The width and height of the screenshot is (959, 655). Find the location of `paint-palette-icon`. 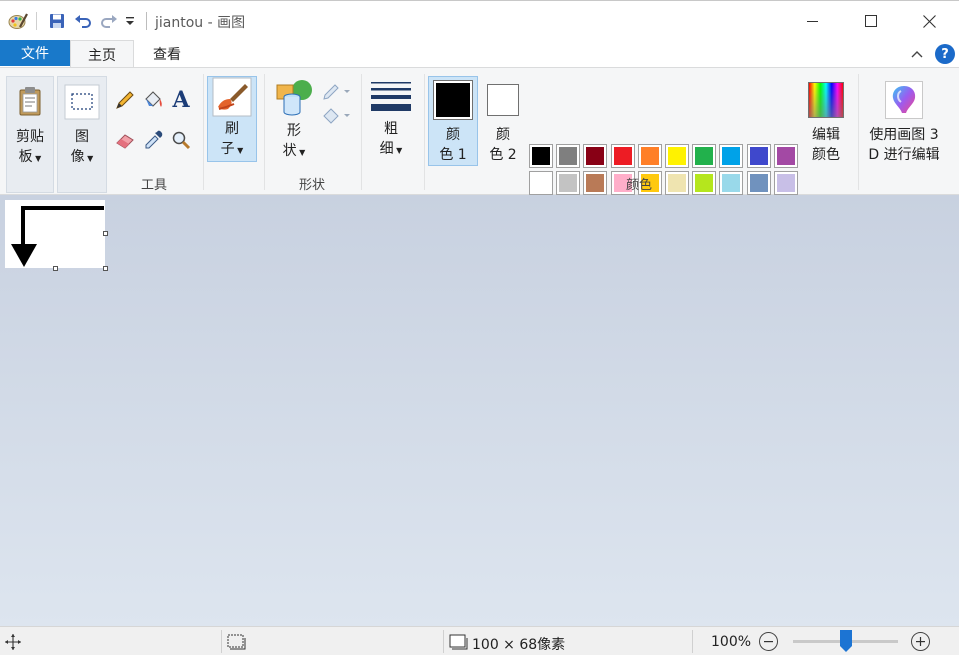

paint-palette-icon is located at coordinates (18, 21).